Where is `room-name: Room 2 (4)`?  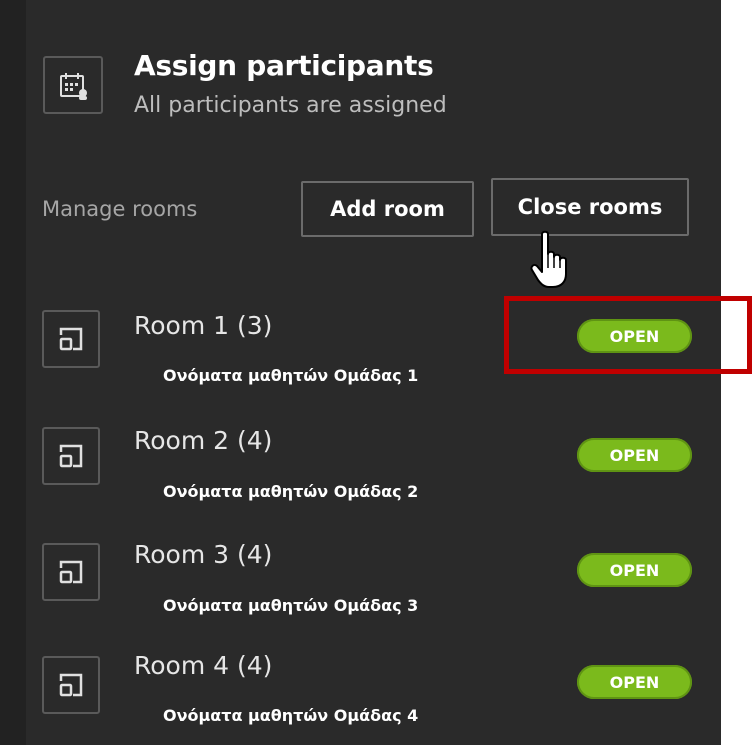 room-name: Room 2 (4) is located at coordinates (203, 440).